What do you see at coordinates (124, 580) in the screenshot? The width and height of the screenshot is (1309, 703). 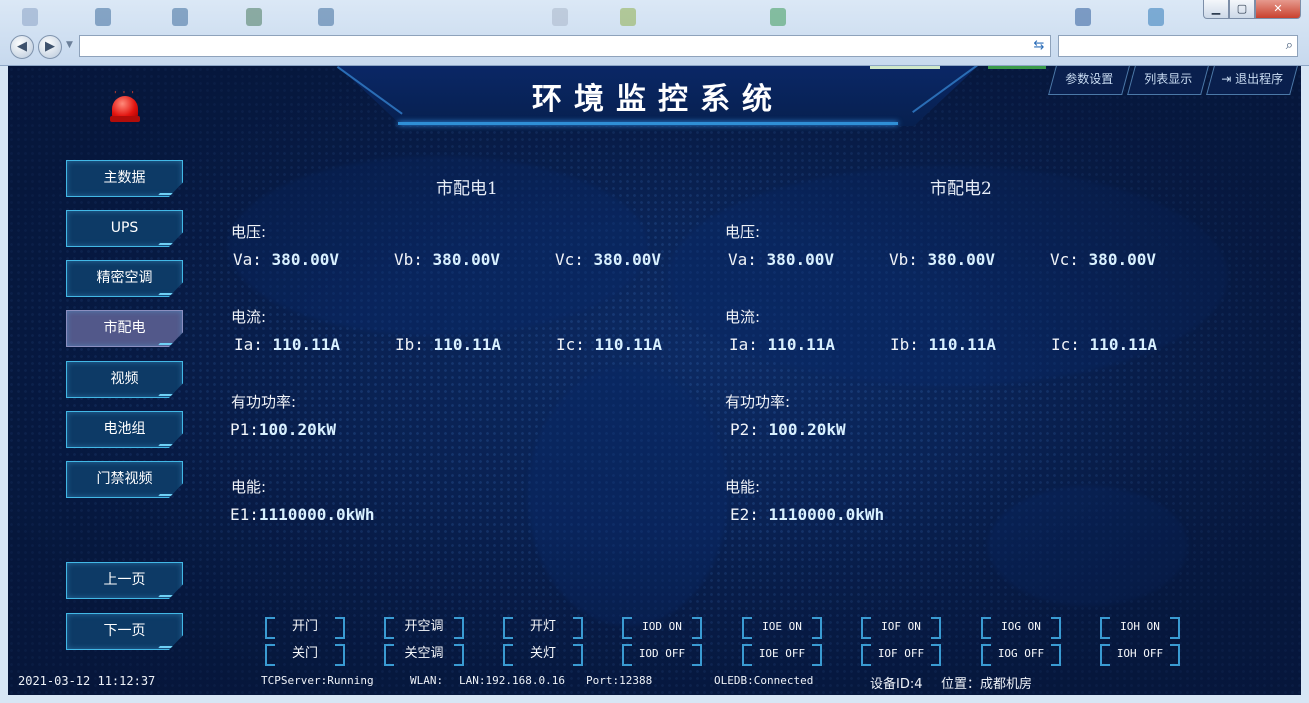 I see `prev-page-button: 上一页` at bounding box center [124, 580].